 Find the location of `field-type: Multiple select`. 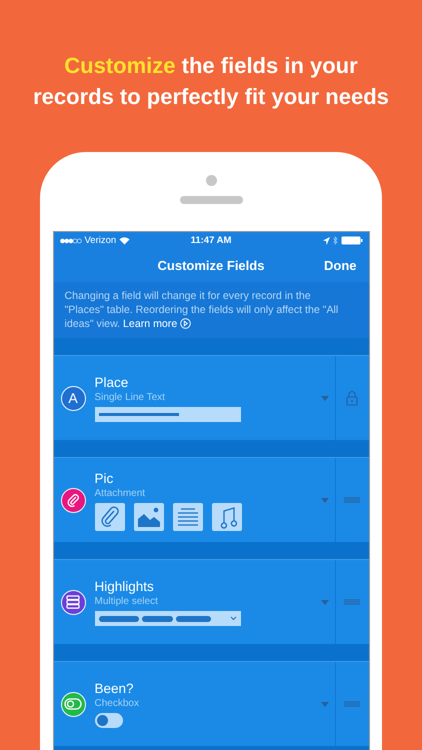

field-type: Multiple select is located at coordinates (126, 601).